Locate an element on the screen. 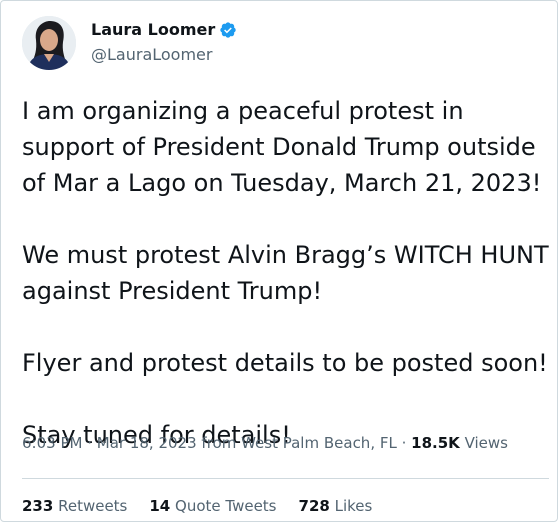 The image size is (560, 524). author-name: Laura Loomer is located at coordinates (153, 29).